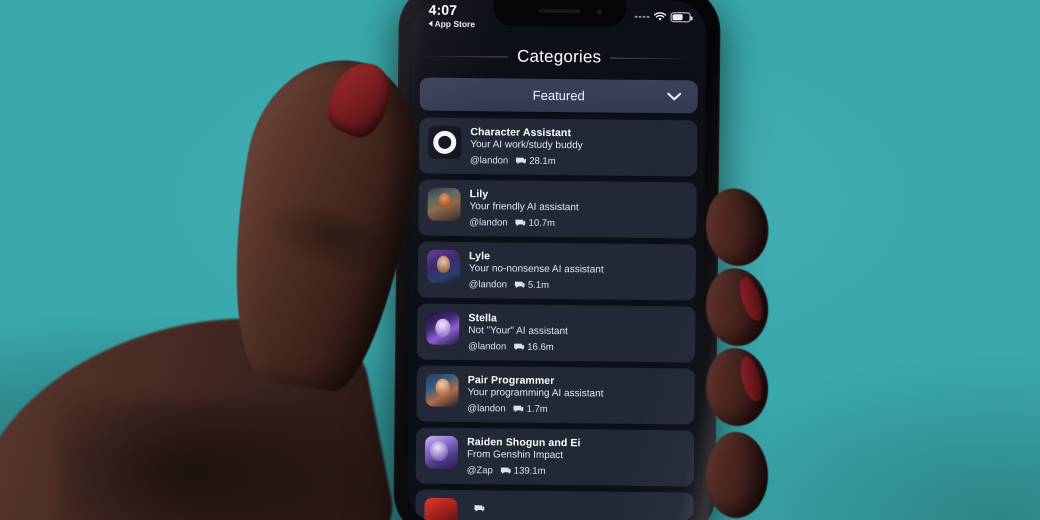 The width and height of the screenshot is (1040, 520). I want to click on title-rule-right, so click(653, 58).